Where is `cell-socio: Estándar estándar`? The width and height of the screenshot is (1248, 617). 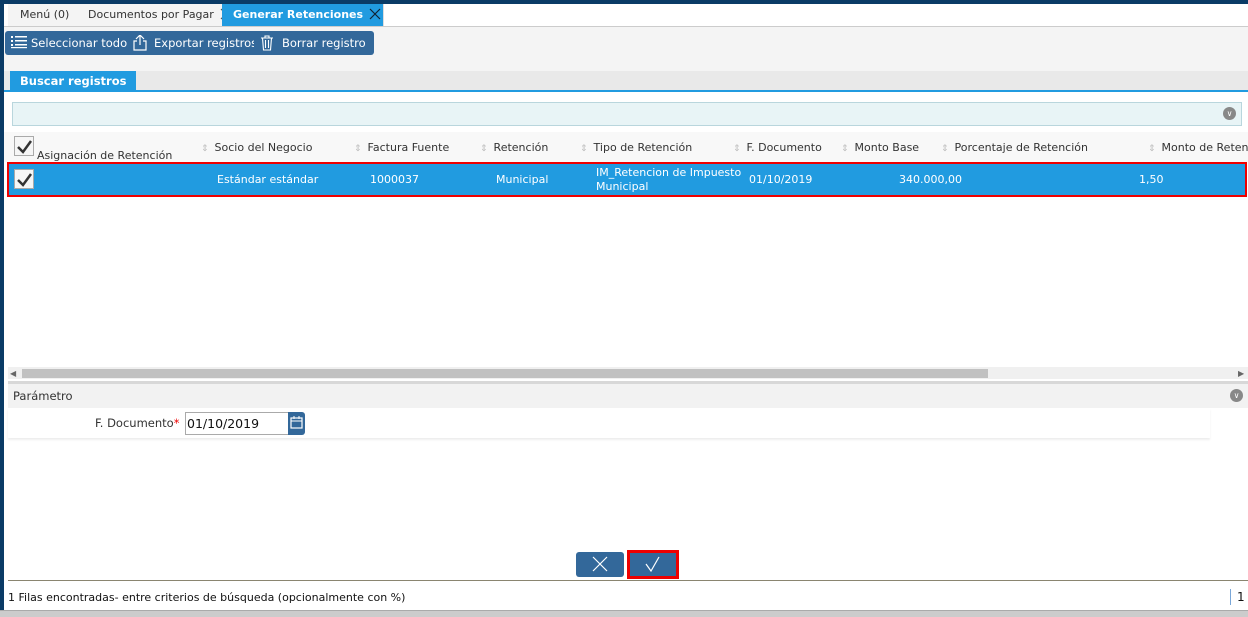 cell-socio: Estándar estándar is located at coordinates (268, 179).